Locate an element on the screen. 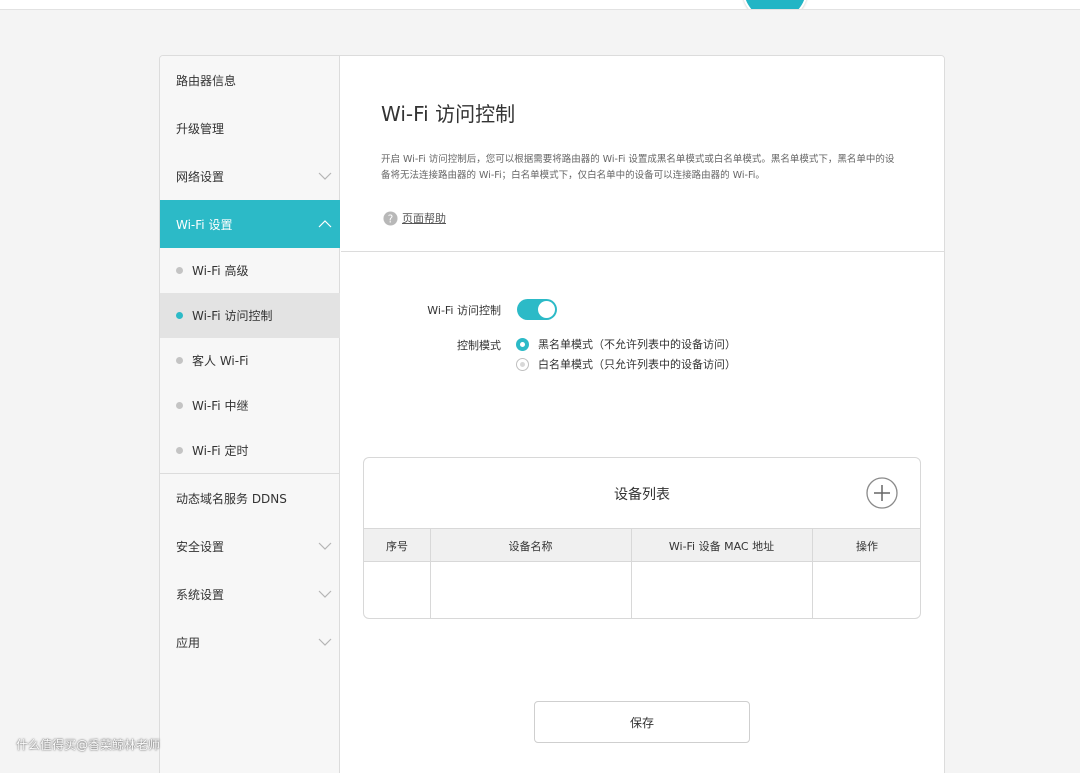 Image resolution: width=1080 pixels, height=773 pixels. page-help-label: 页面帮助 is located at coordinates (424, 218).